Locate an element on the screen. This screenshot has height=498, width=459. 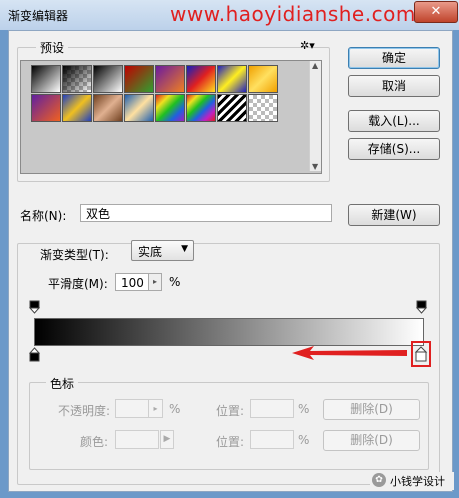
location-unit: % is located at coordinates (304, 409).